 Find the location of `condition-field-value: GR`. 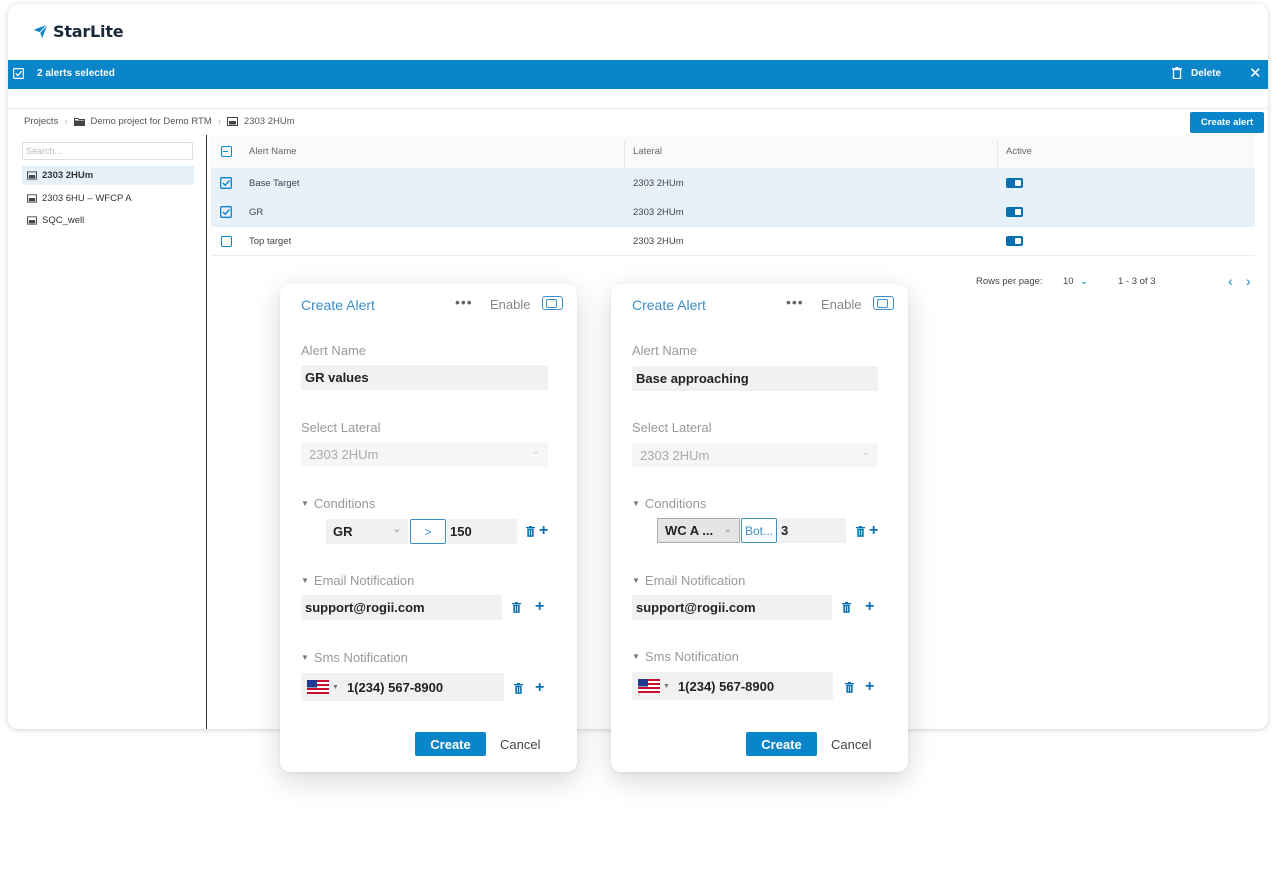

condition-field-value: GR is located at coordinates (343, 531).